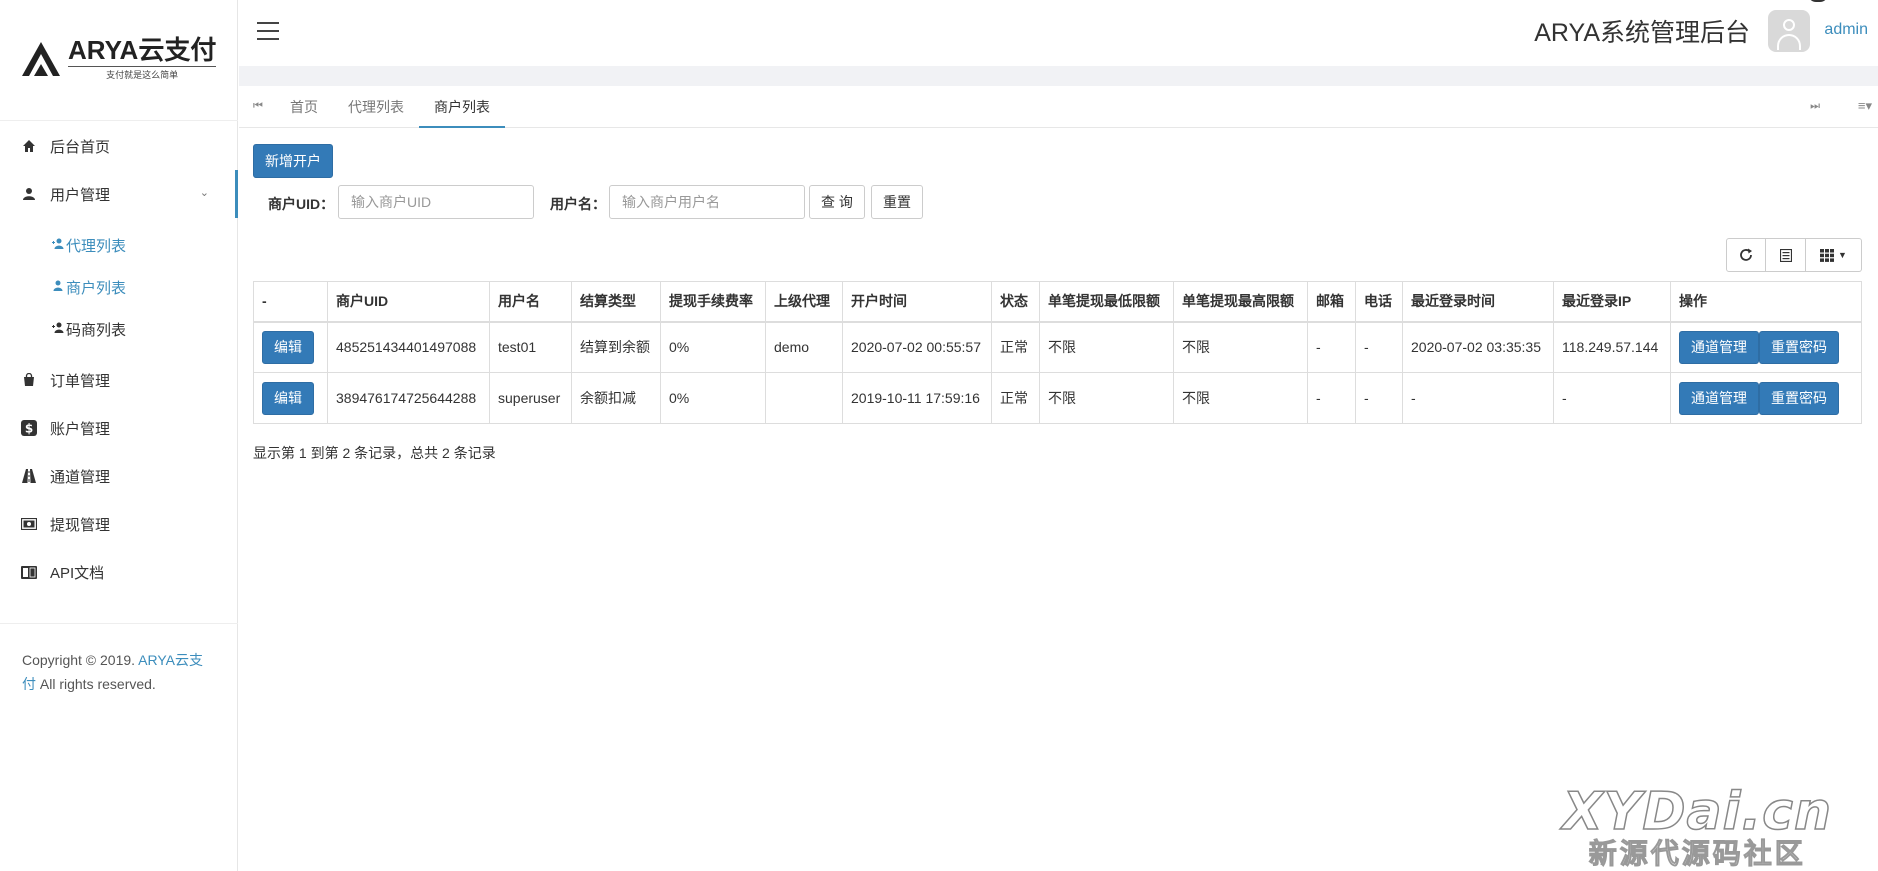 This screenshot has width=1878, height=871. Describe the element at coordinates (436, 202) in the screenshot. I see `uid-search-input` at that location.